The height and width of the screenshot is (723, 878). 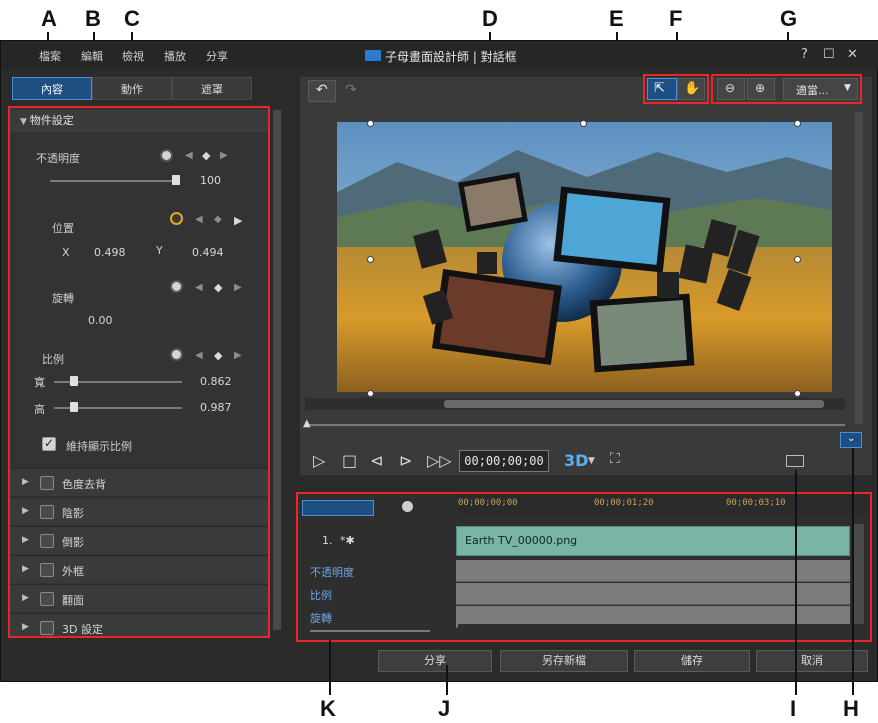 I want to click on help-icon: ?, so click(x=804, y=54).